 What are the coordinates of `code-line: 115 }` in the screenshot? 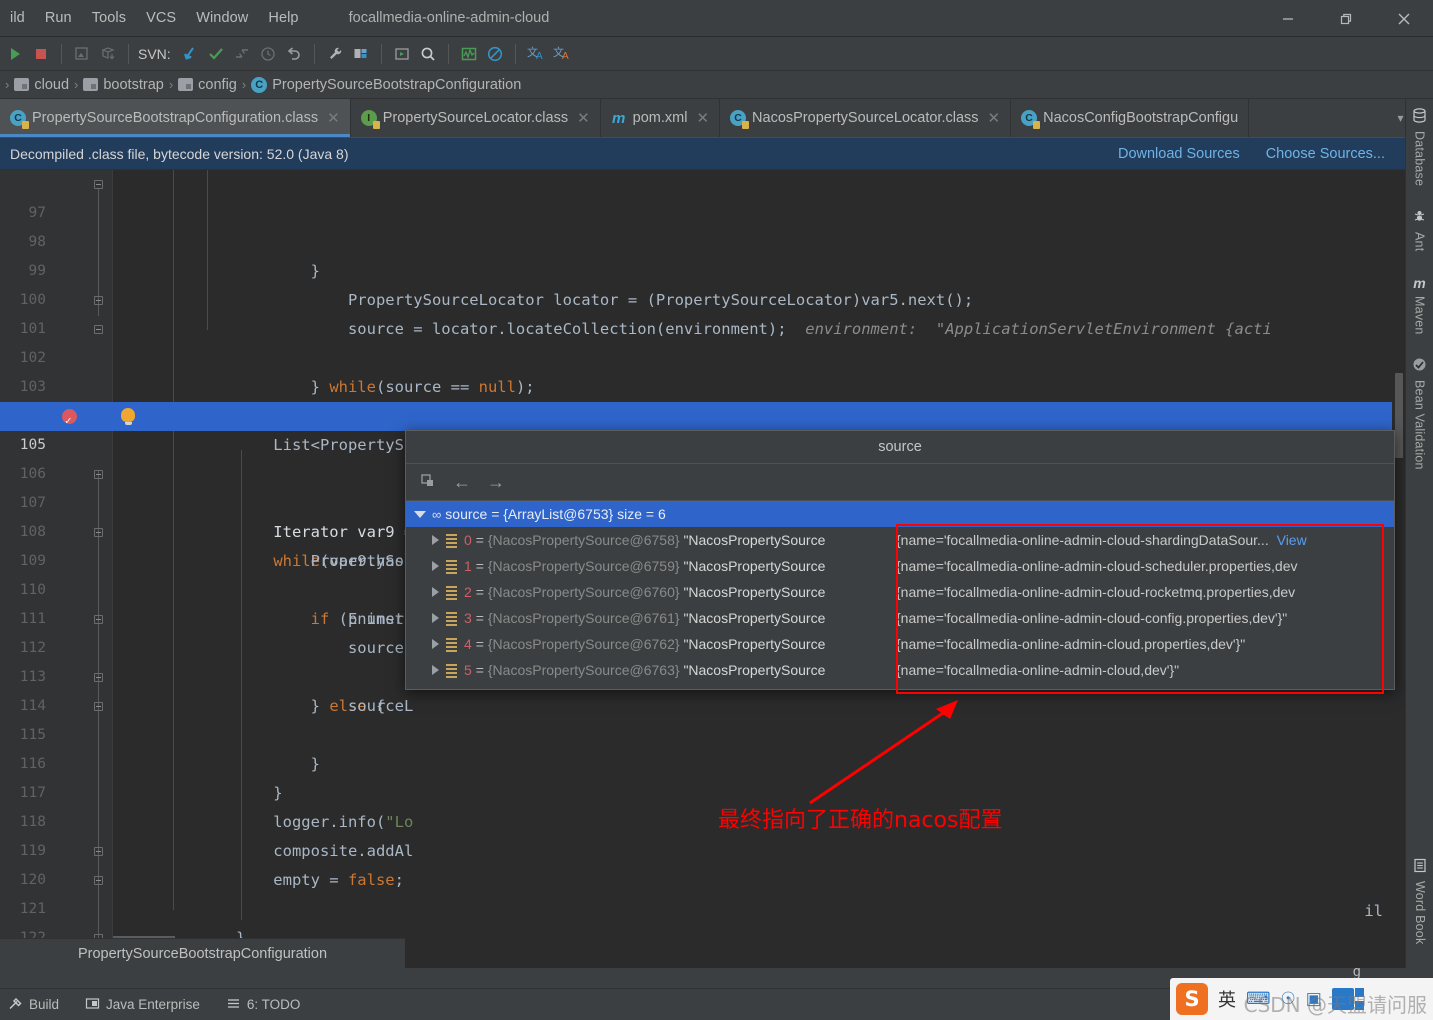 It's located at (702, 747).